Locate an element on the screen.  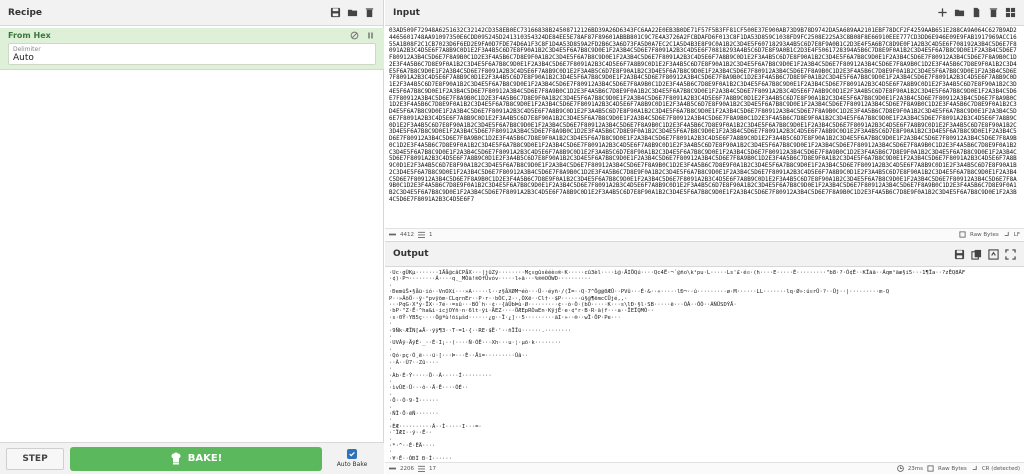
autobake-toggle: Auto Bake is located at coordinates (352, 458).